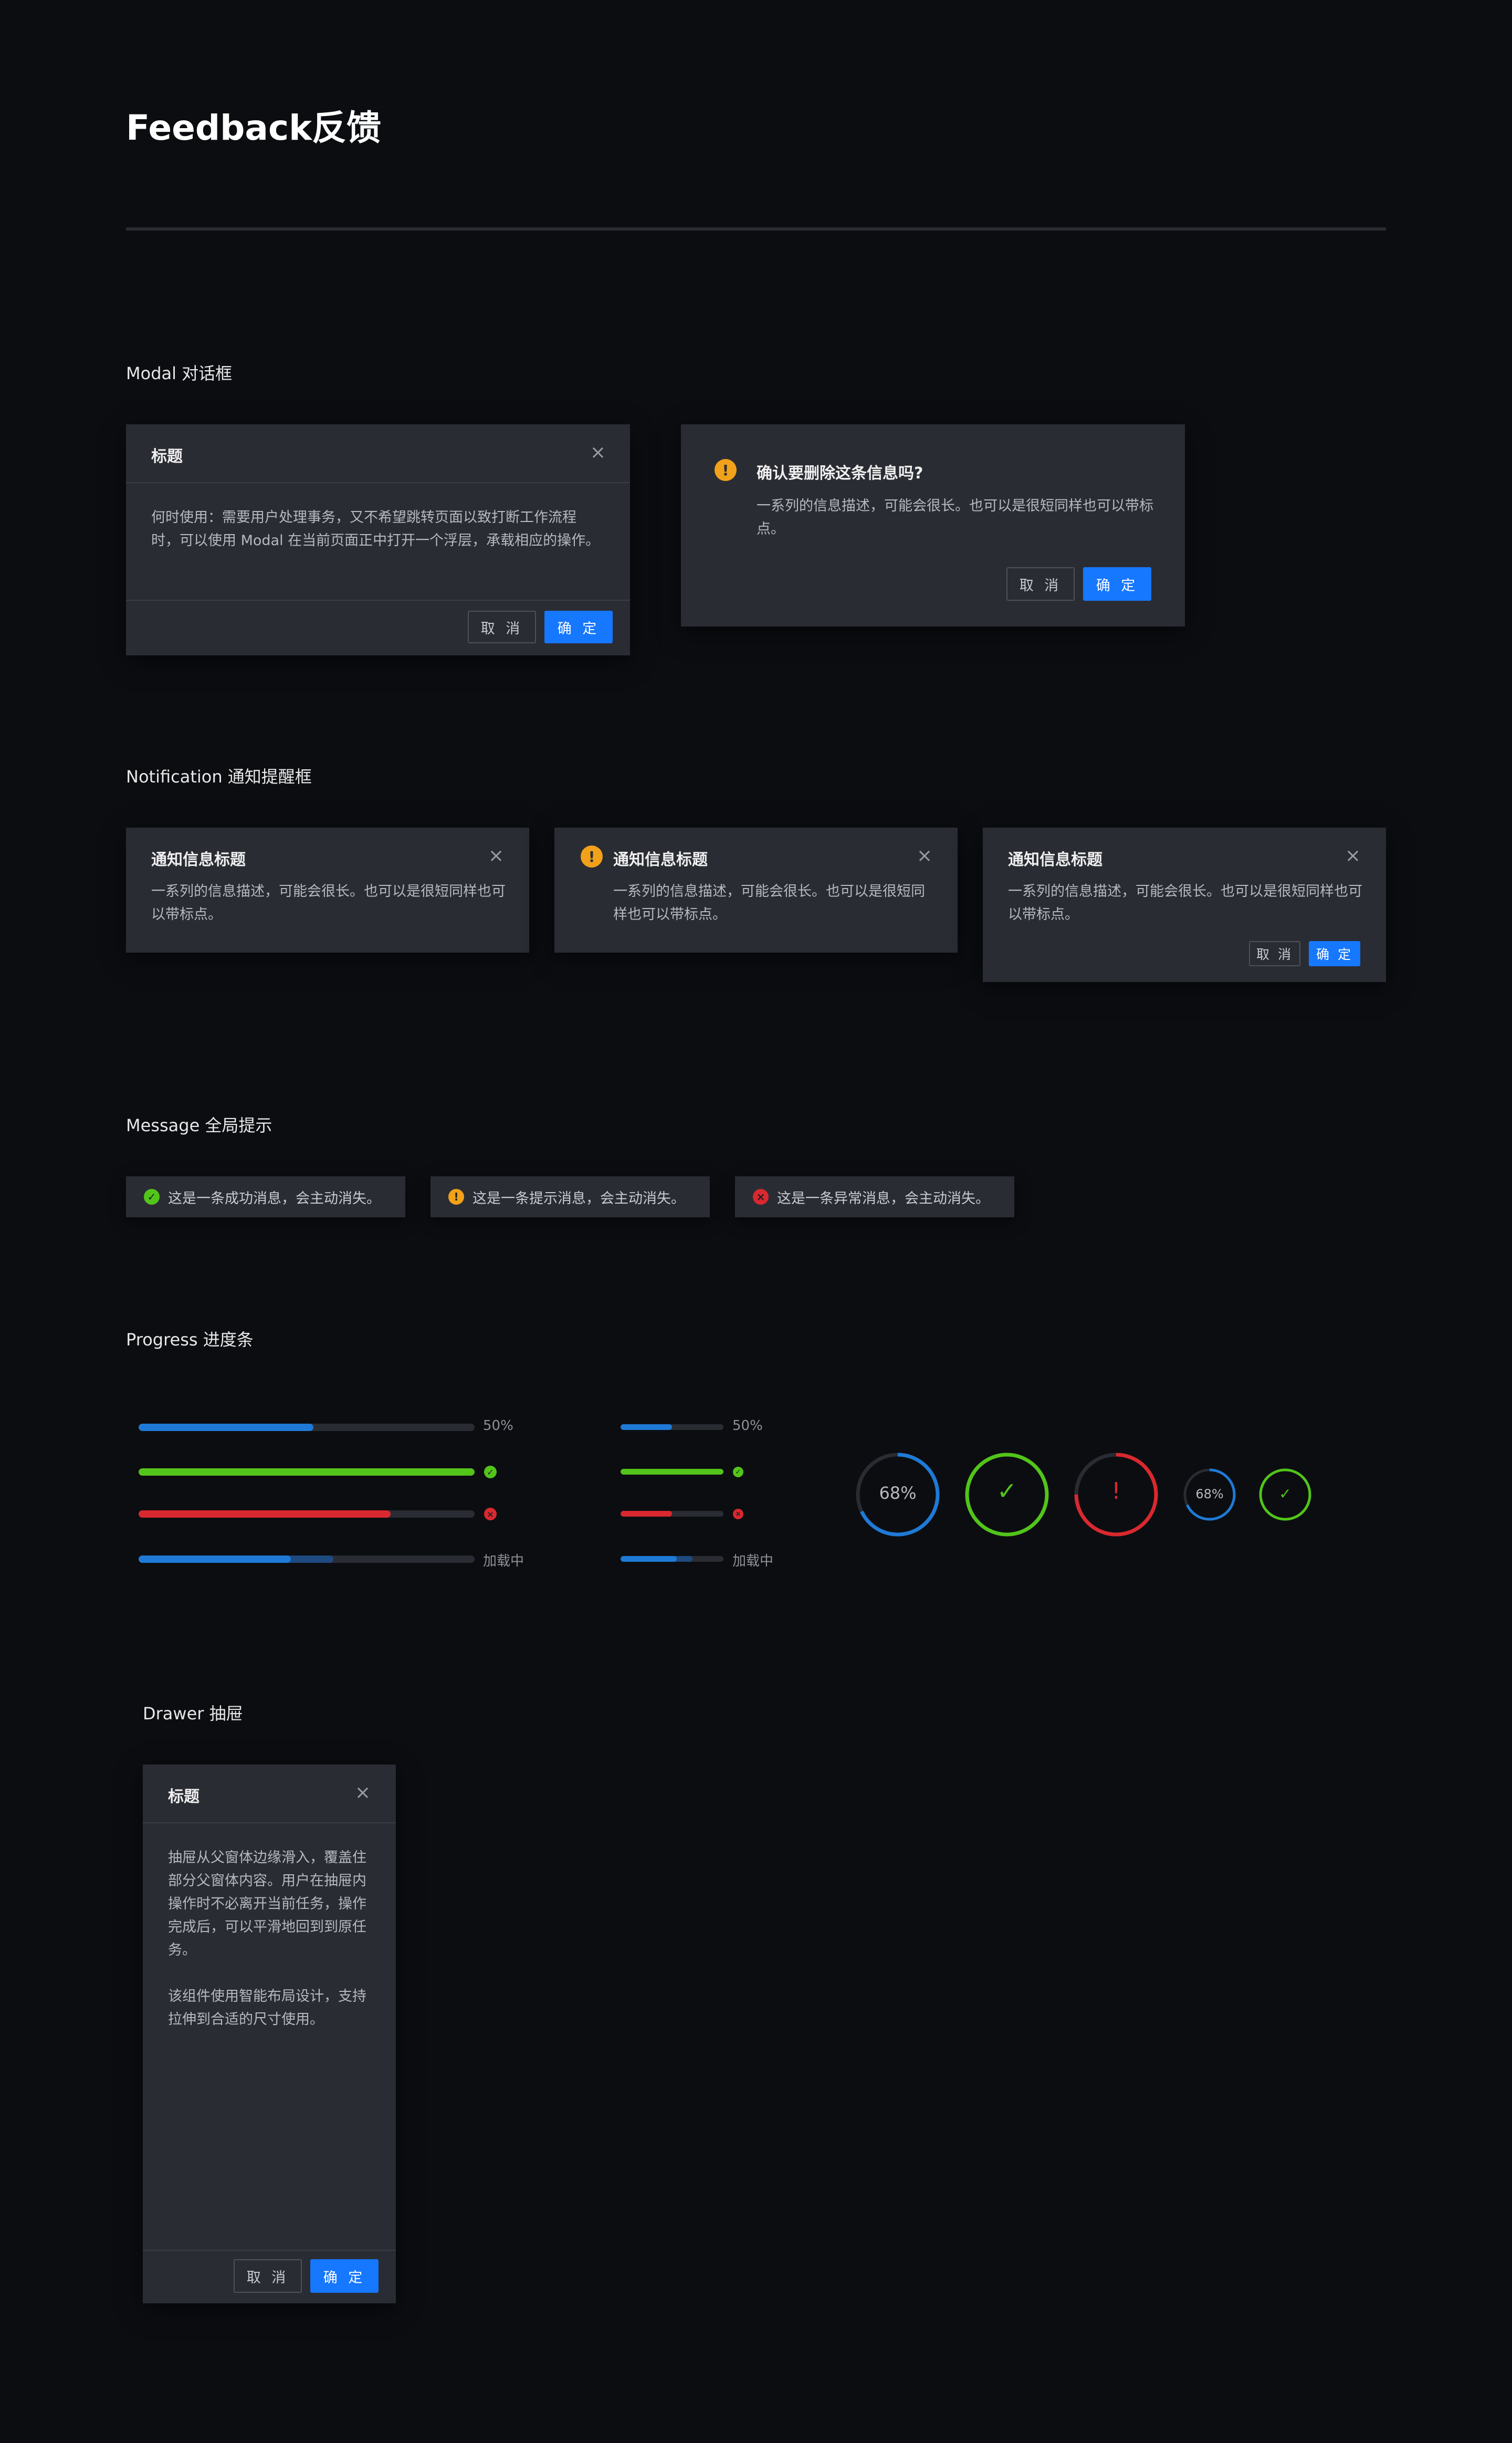 This screenshot has height=2443, width=1512. I want to click on progress-line, so click(307, 1428).